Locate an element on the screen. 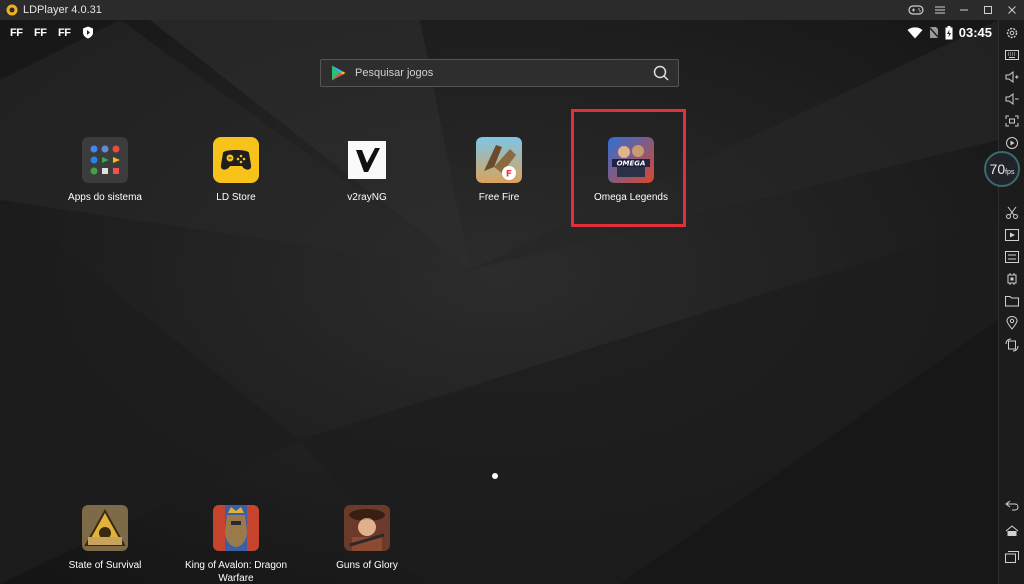 This screenshot has height=584, width=1024. volume-down-icon is located at coordinates (1012, 99).